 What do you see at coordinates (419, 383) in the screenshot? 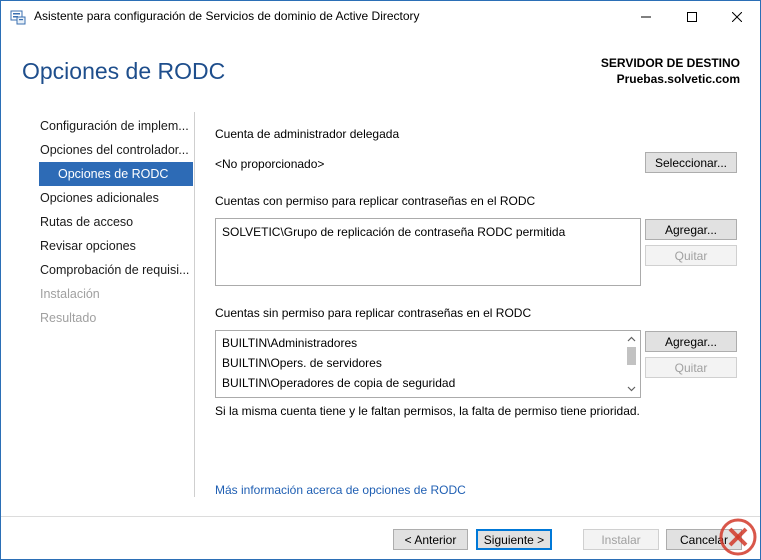
I see `list-item: BUILTIN\Operadores de copia de seguridad` at bounding box center [419, 383].